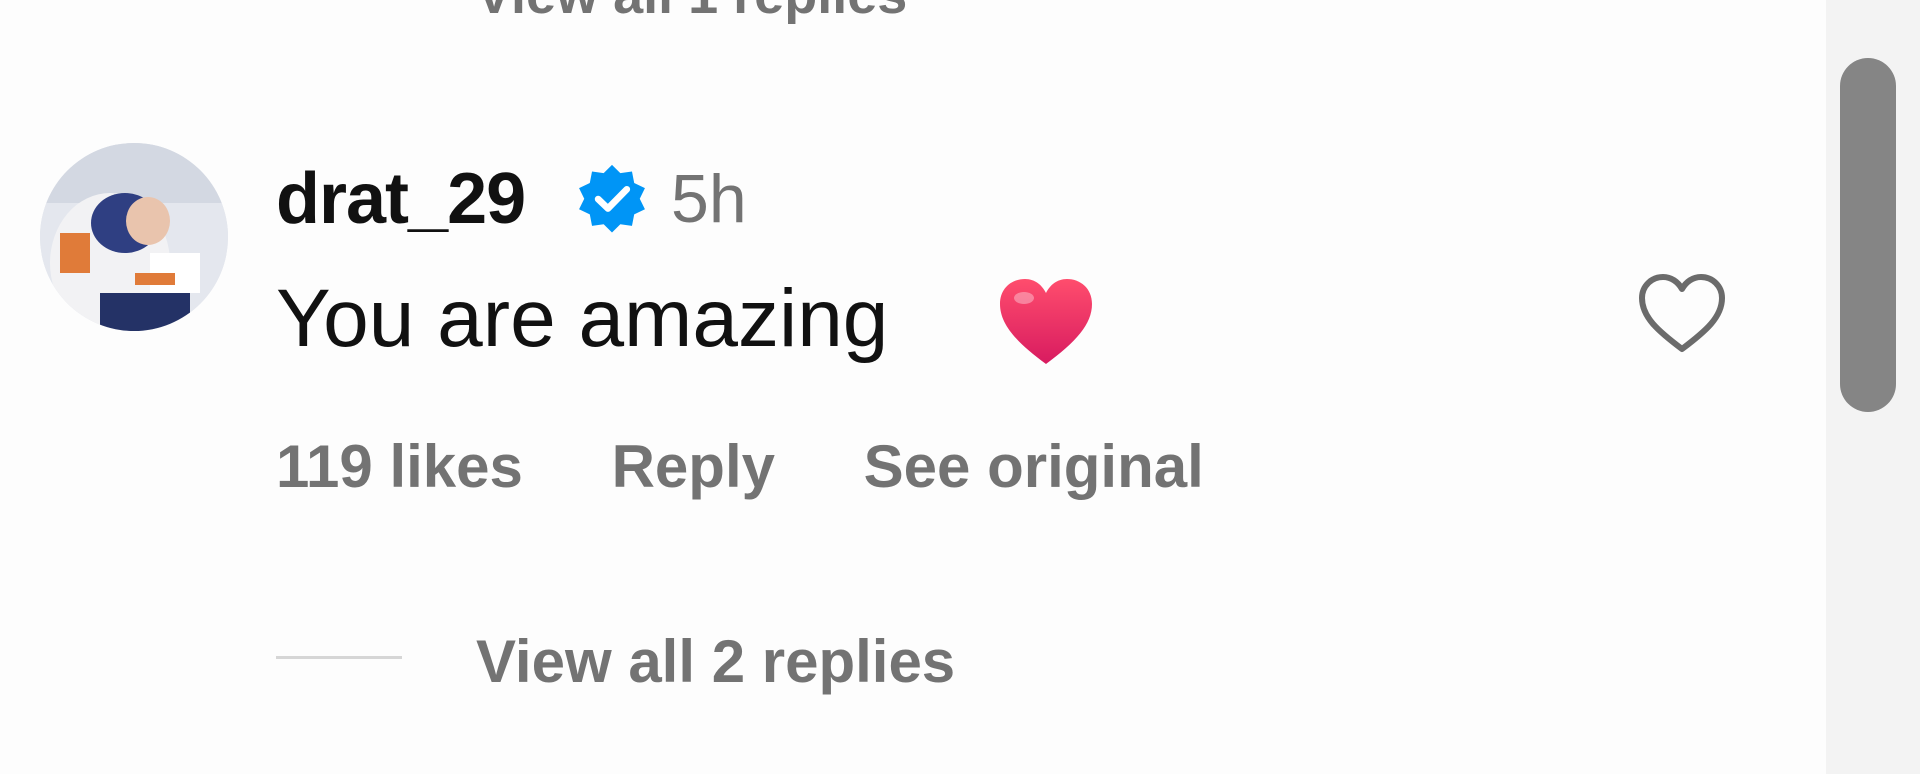 The image size is (1920, 774). What do you see at coordinates (1682, 313) in the screenshot?
I see `like-heart-icon` at bounding box center [1682, 313].